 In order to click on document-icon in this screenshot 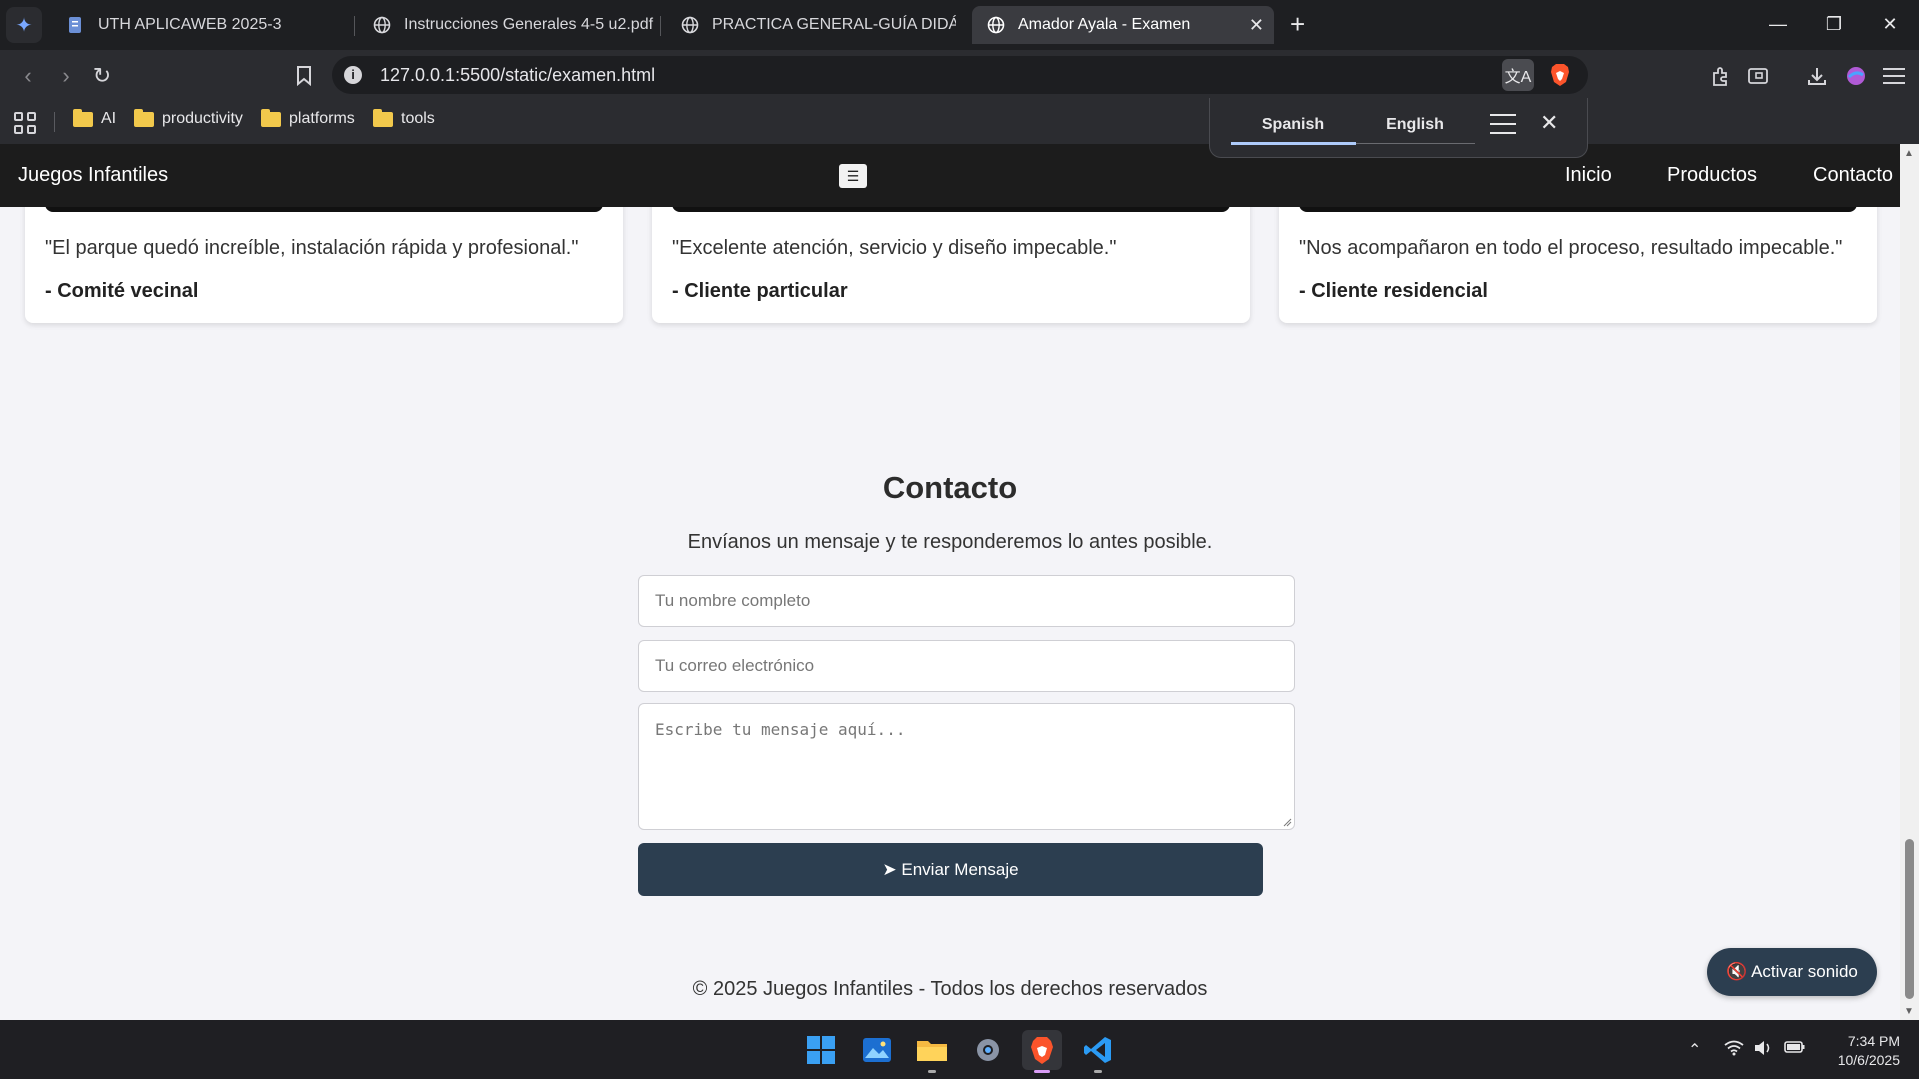, I will do `click(76, 25)`.